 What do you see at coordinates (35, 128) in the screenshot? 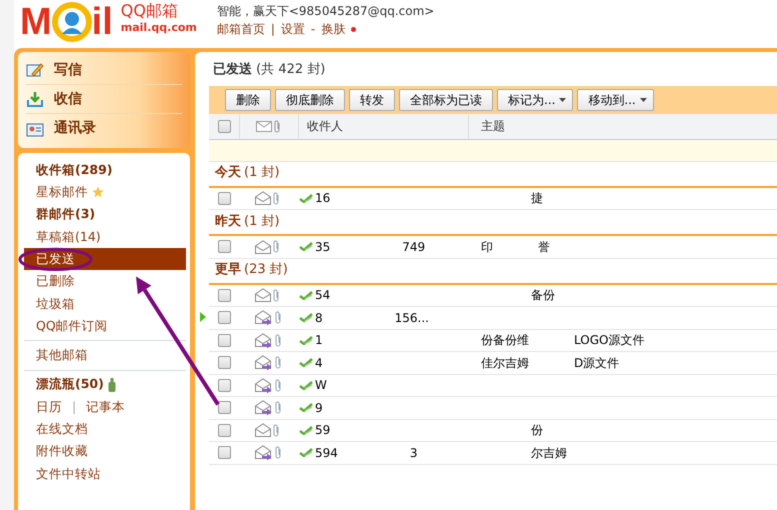
I see `contact-card-icon` at bounding box center [35, 128].